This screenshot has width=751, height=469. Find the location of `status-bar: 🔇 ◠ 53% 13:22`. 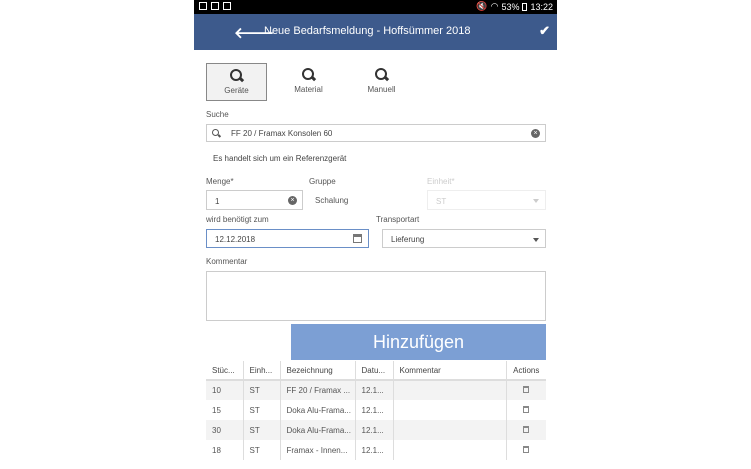

status-bar: 🔇 ◠ 53% 13:22 is located at coordinates (375, 7).